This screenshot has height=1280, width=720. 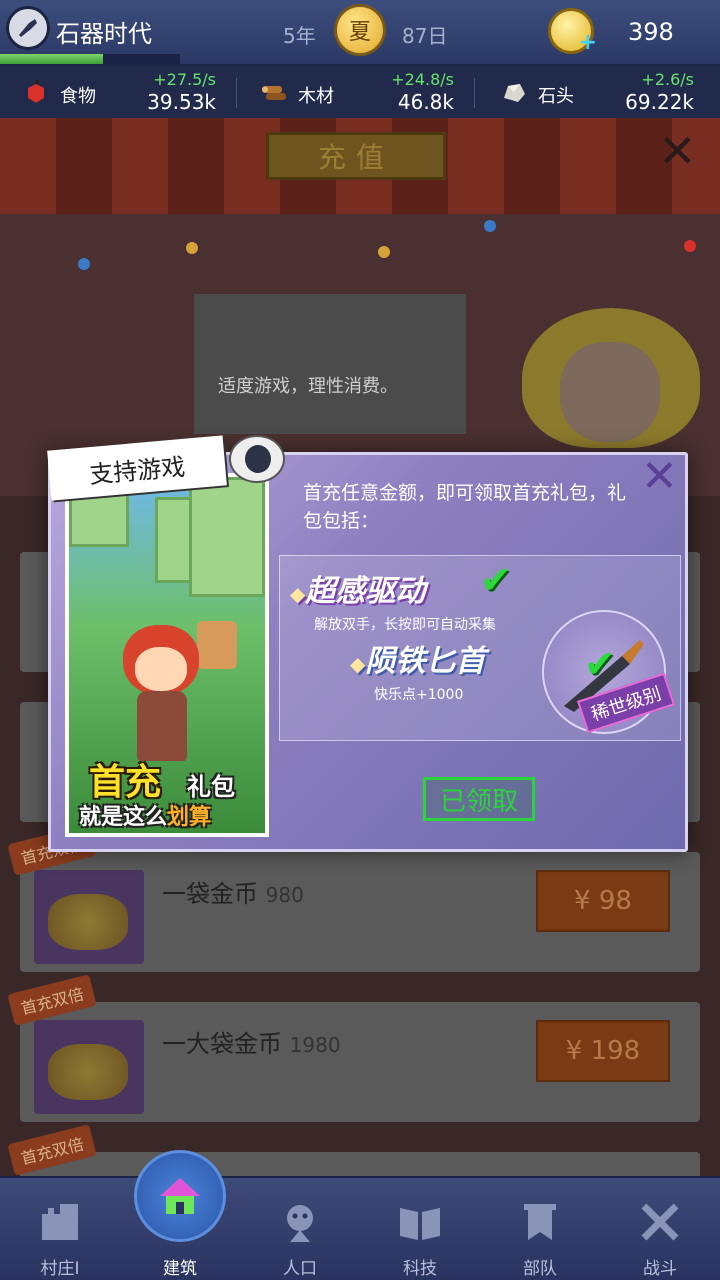 I want to click on poster-art: 首充 礼包 就是这么划算, so click(x=167, y=655).